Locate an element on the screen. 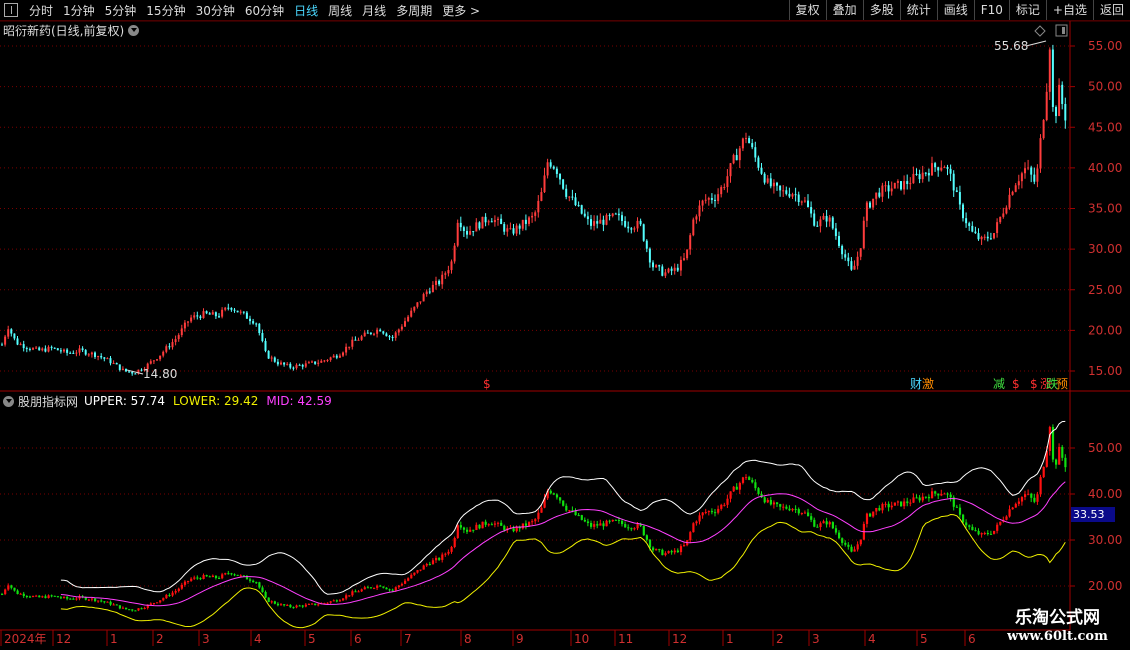 The height and width of the screenshot is (650, 1130). time-axis-label: 11 is located at coordinates (625, 639).